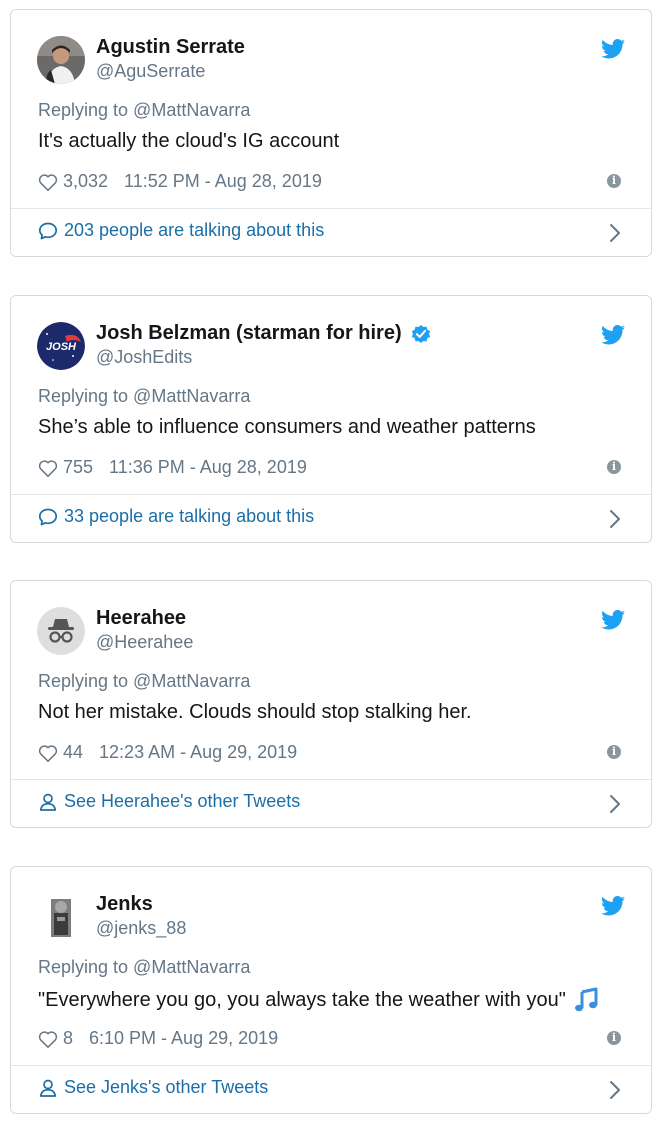  What do you see at coordinates (141, 618) in the screenshot?
I see `display-name: Heerahee` at bounding box center [141, 618].